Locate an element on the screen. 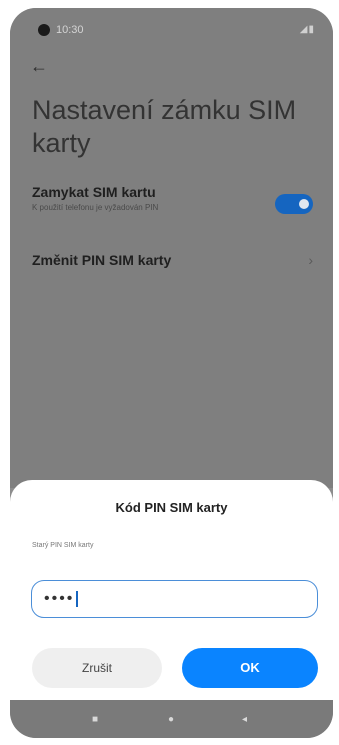 The width and height of the screenshot is (339, 745). signal-battery-icon: ◢▮ is located at coordinates (307, 29).